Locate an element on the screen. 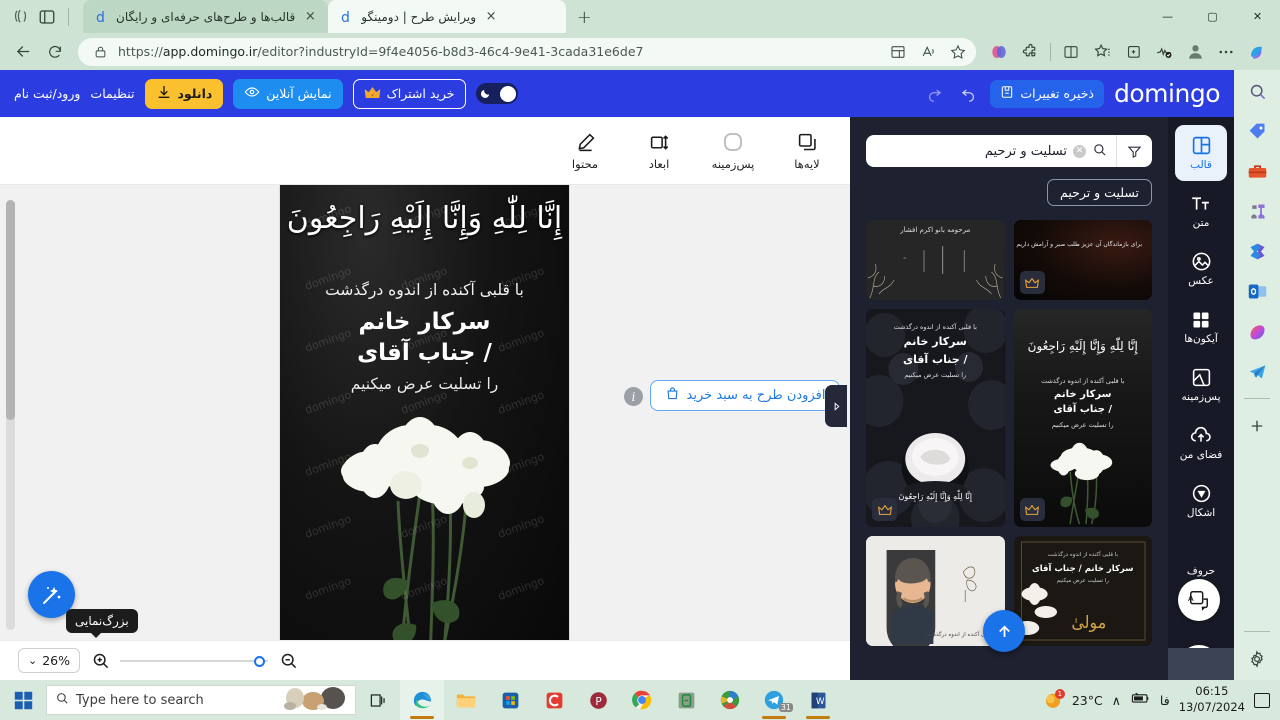 This screenshot has height=720, width=1280. zoom-level-select: ⌄ 26% is located at coordinates (49, 660).